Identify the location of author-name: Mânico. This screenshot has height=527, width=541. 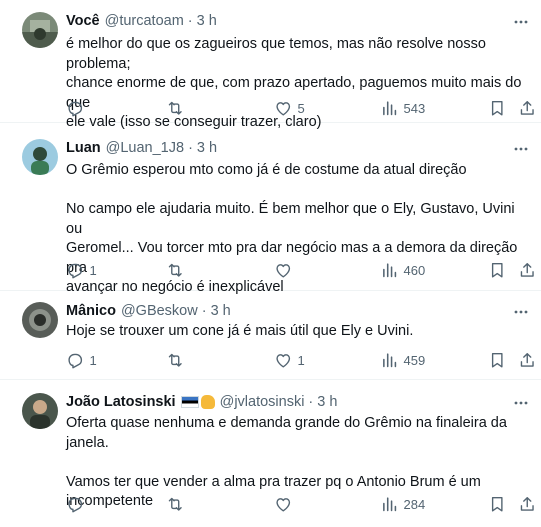
(91, 311).